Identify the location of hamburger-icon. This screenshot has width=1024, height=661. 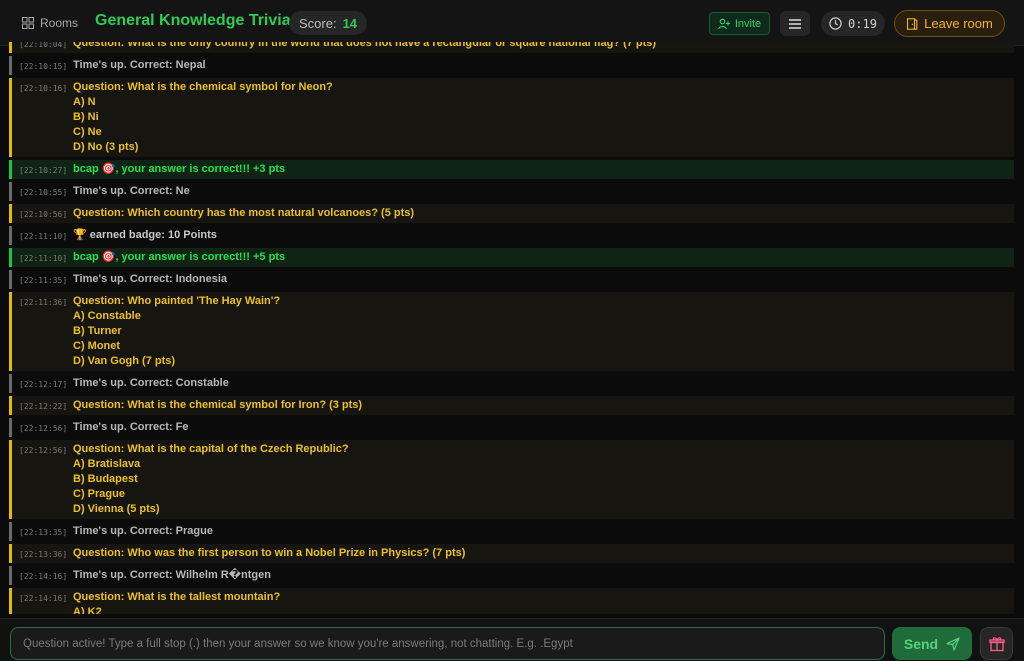
(795, 23).